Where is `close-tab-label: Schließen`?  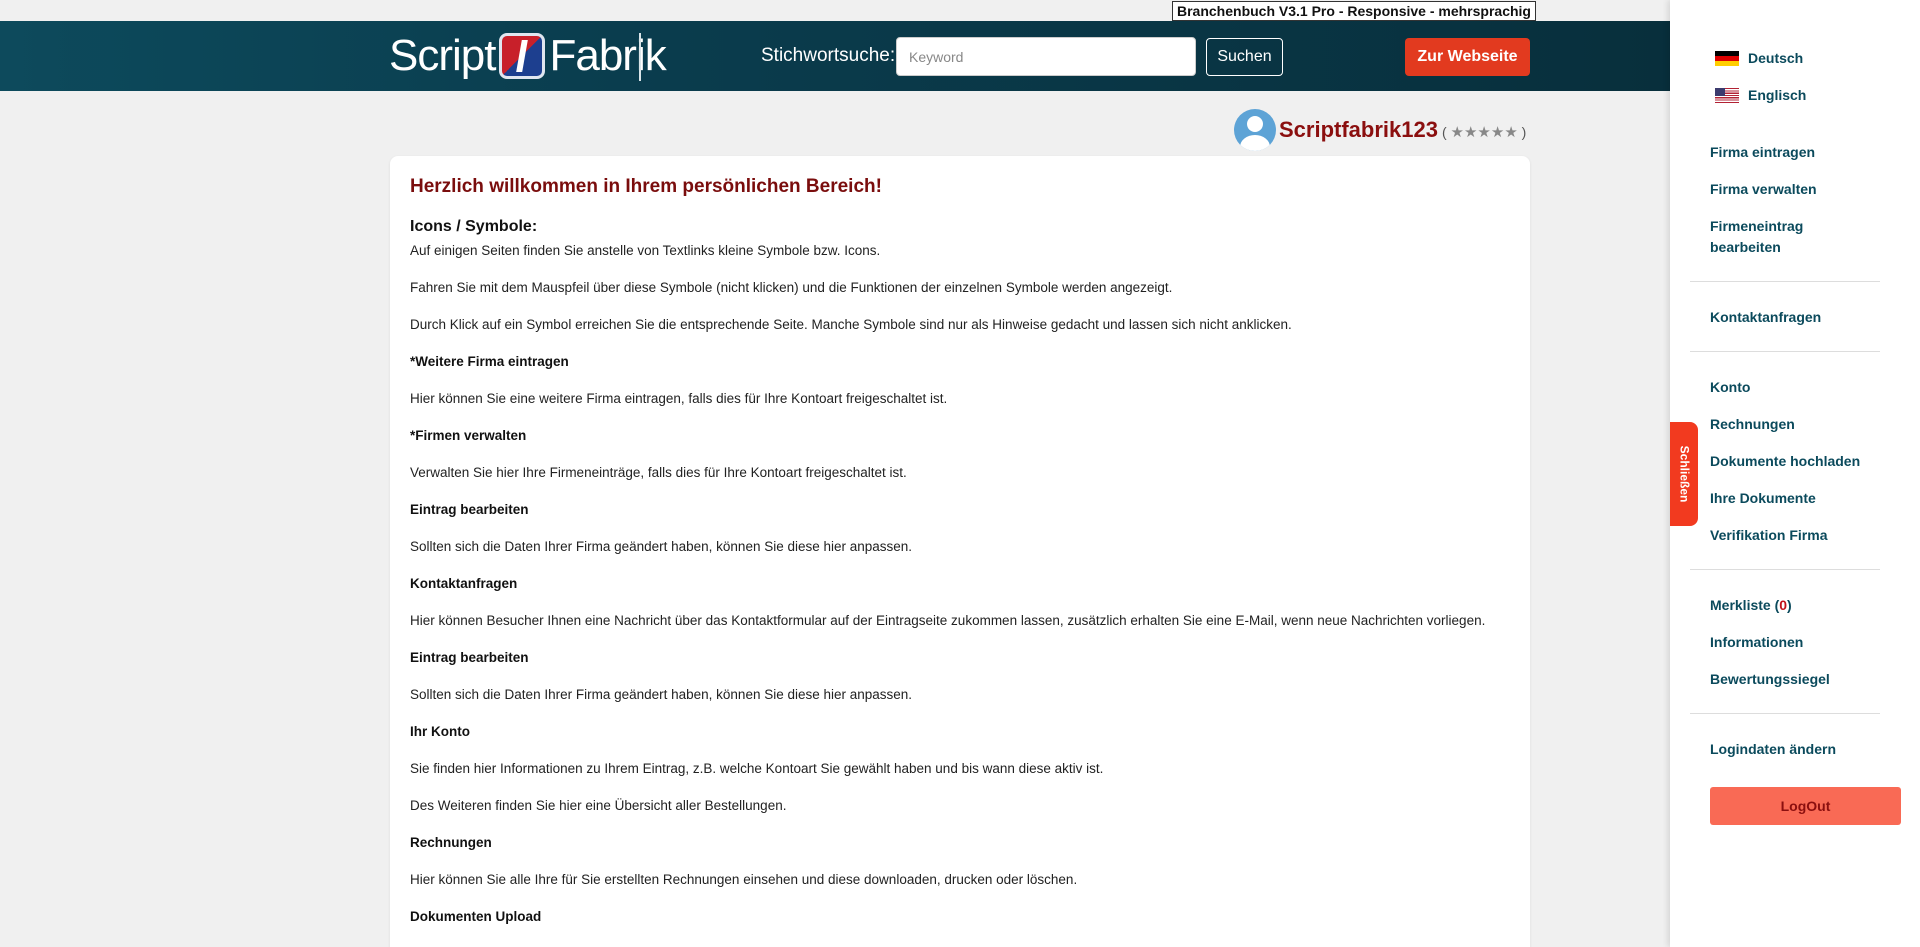
close-tab-label: Schließen is located at coordinates (1684, 474).